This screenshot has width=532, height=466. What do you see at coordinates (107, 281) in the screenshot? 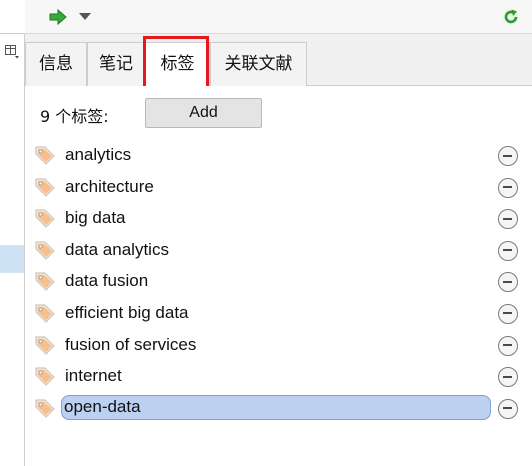
I see `tag-name: data fusion` at bounding box center [107, 281].